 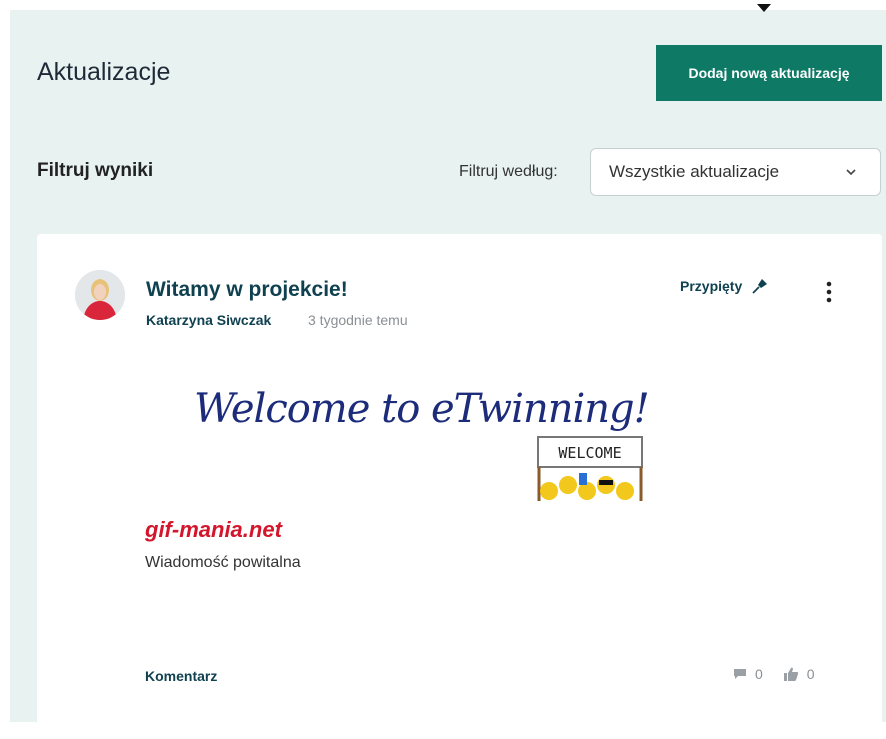 I want to click on post-title: Witamy w projekcie!, so click(x=247, y=290).